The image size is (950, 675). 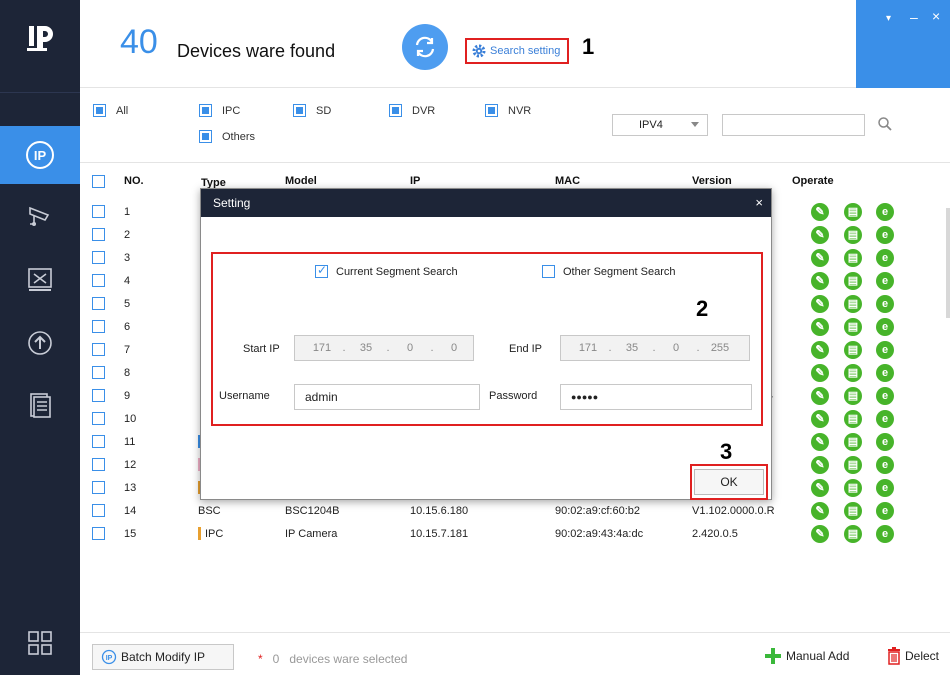 What do you see at coordinates (656, 397) in the screenshot?
I see `password-field: ●●●●●` at bounding box center [656, 397].